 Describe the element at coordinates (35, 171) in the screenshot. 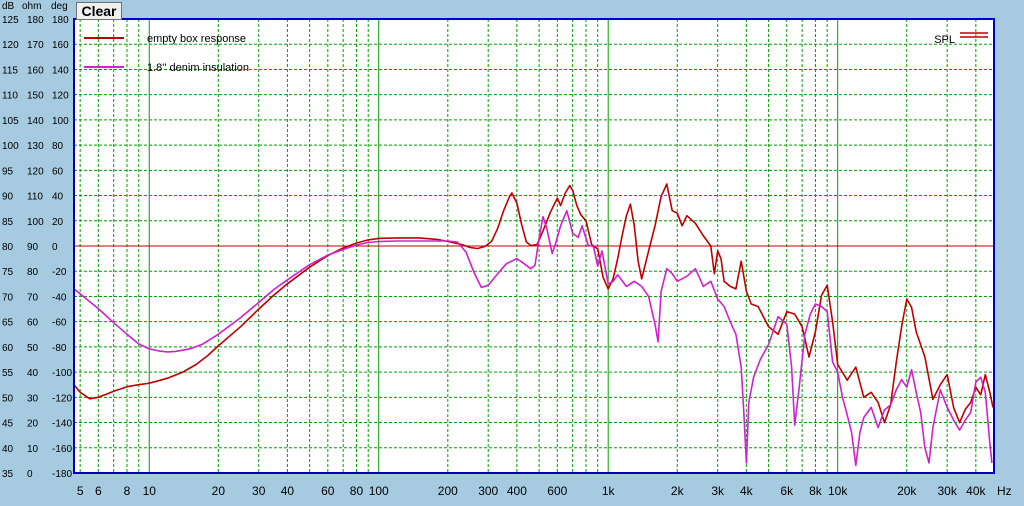

I see `y-tick-ohm: 120` at that location.